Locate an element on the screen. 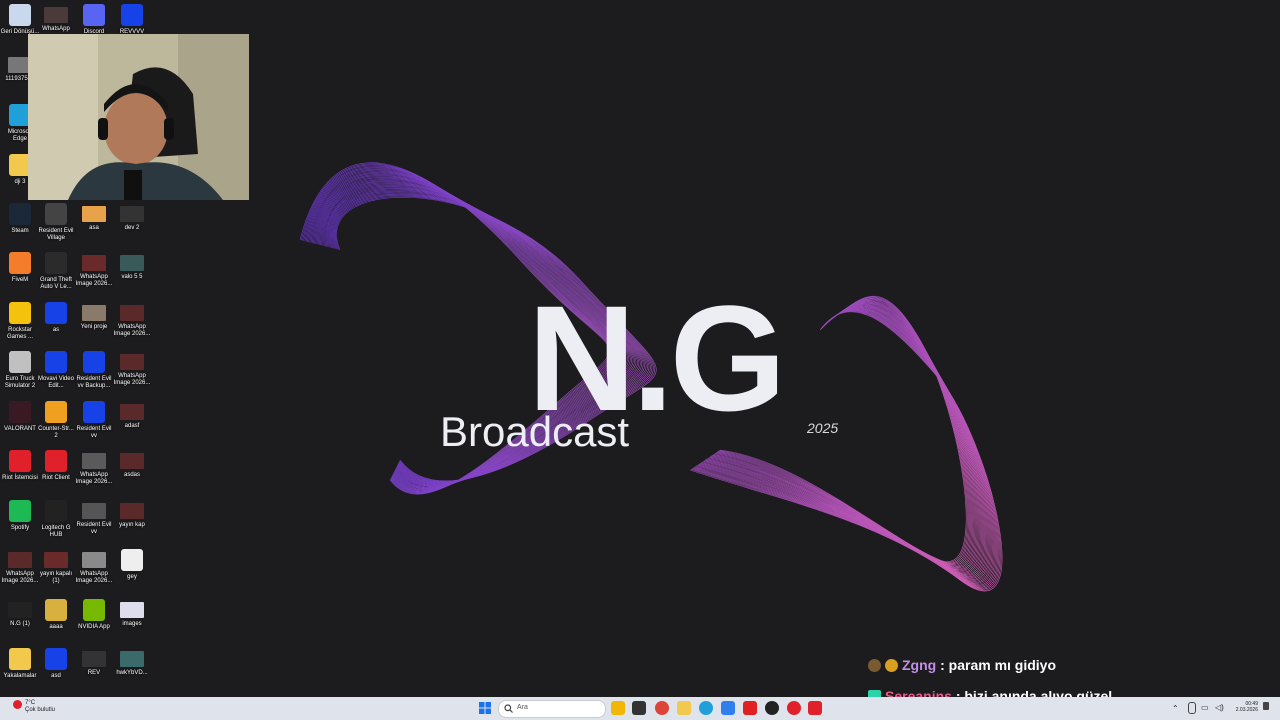  task-view-icon is located at coordinates (639, 708).